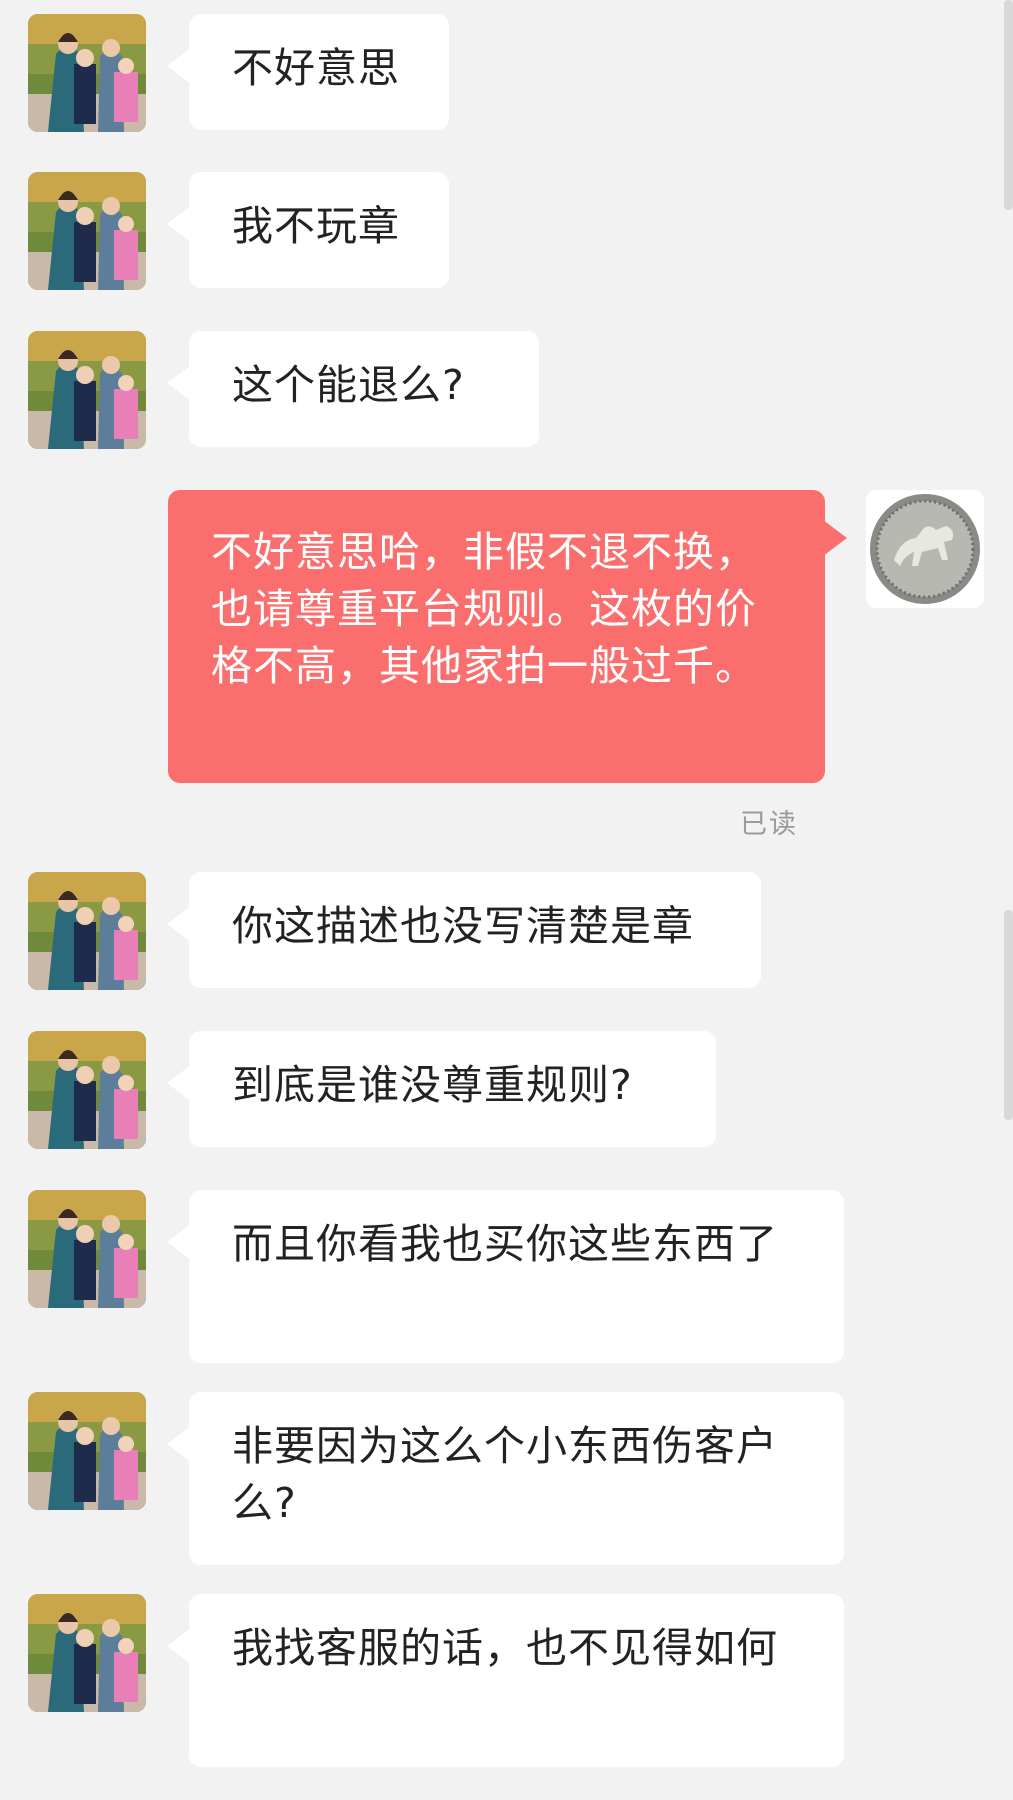 The width and height of the screenshot is (1013, 1800). I want to click on silver-horse-coin-icon, so click(925, 549).